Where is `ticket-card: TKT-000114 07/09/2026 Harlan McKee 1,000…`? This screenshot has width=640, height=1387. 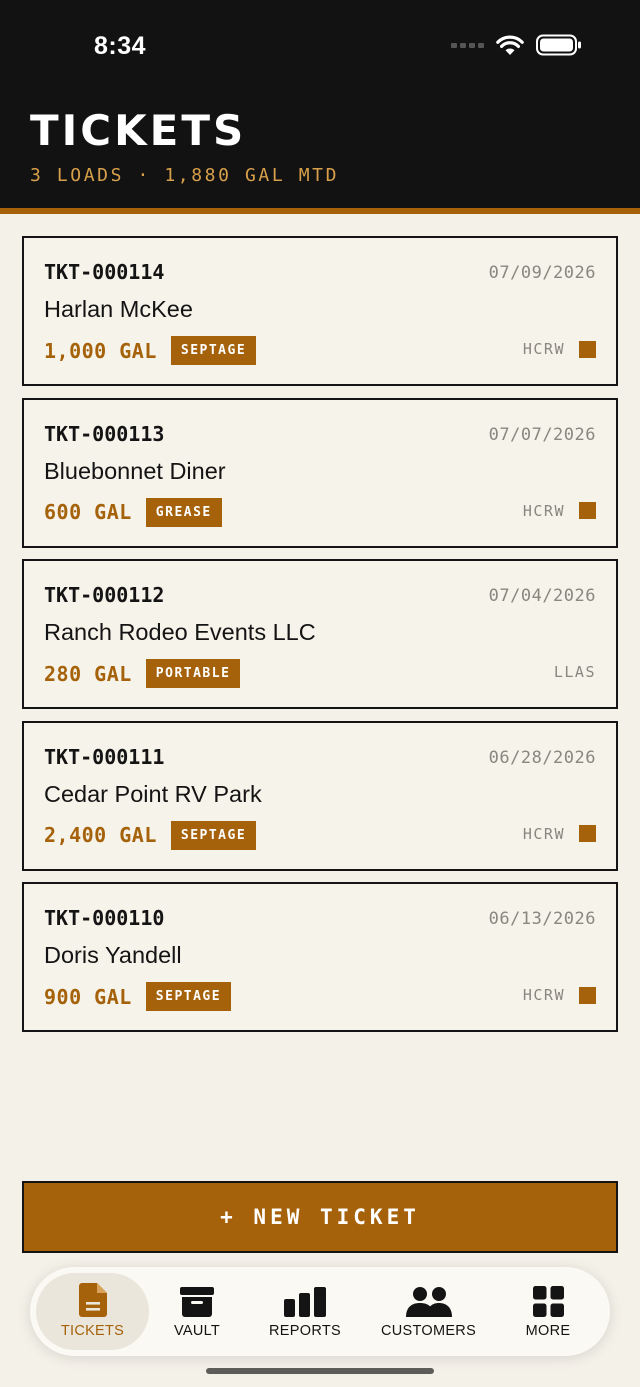 ticket-card: TKT-000114 07/09/2026 Harlan McKee 1,000… is located at coordinates (320, 311).